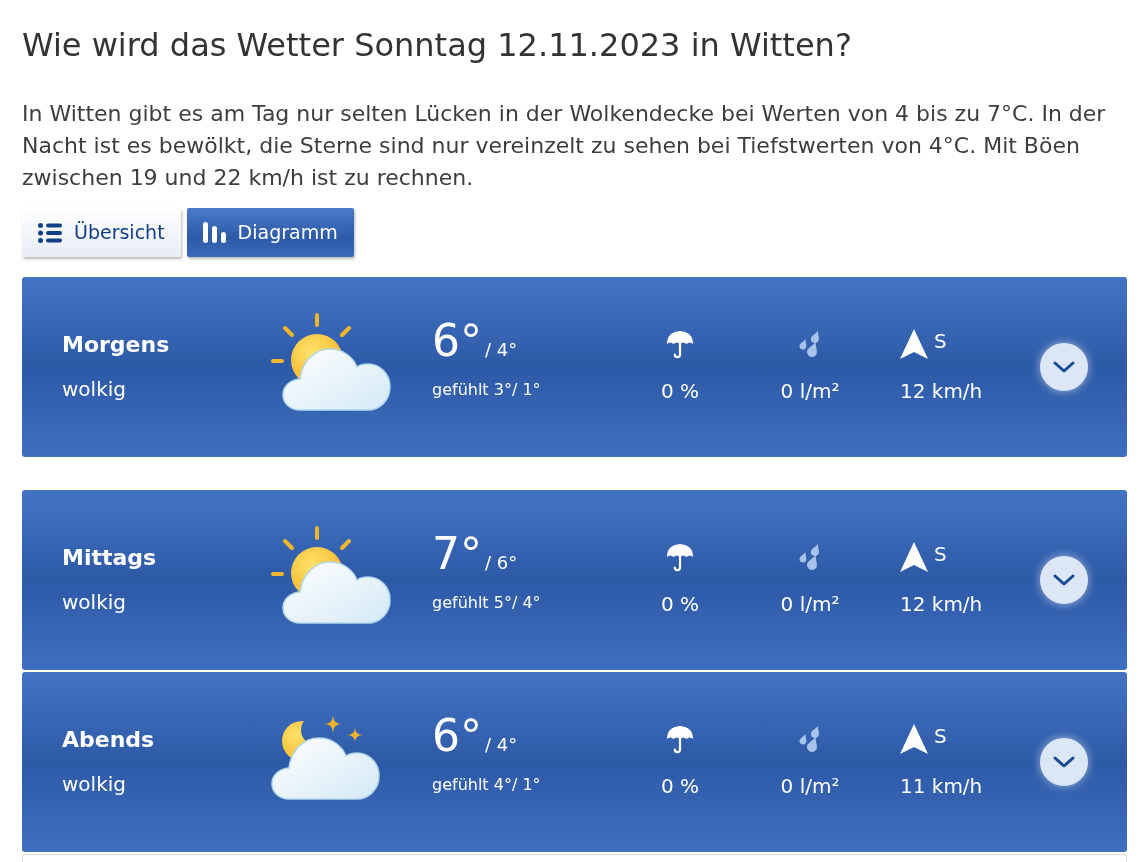 The image size is (1140, 862). I want to click on feels-like-text: gefühlt 5°/ 4°, so click(487, 603).